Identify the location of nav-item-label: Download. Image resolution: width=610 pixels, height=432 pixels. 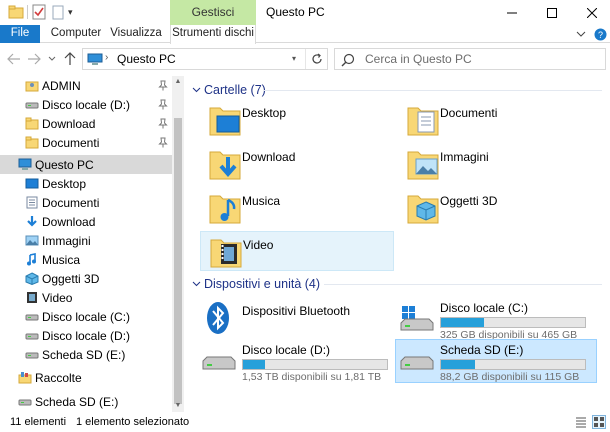
(69, 222).